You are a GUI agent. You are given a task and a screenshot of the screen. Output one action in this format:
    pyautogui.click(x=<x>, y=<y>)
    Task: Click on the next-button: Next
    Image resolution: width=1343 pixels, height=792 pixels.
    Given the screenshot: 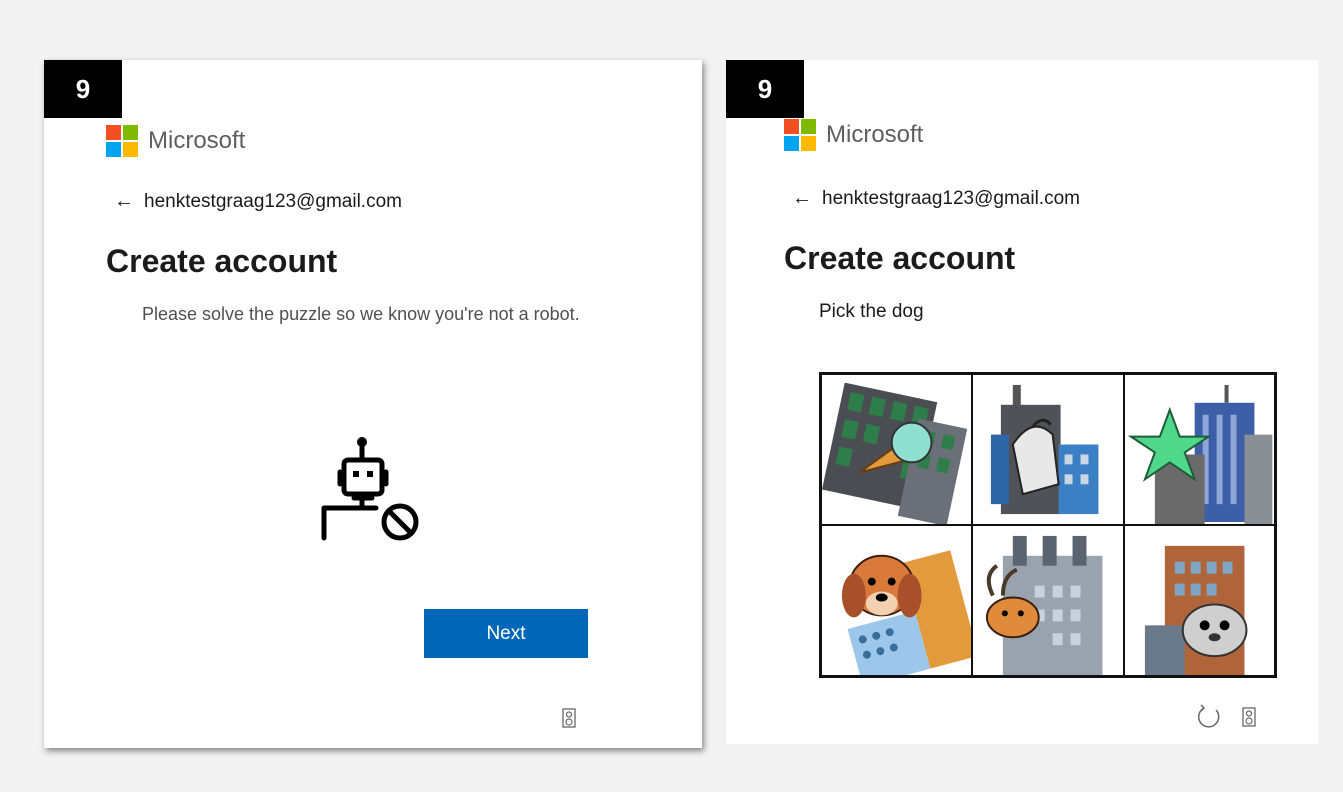 What is the action you would take?
    pyautogui.click(x=506, y=633)
    